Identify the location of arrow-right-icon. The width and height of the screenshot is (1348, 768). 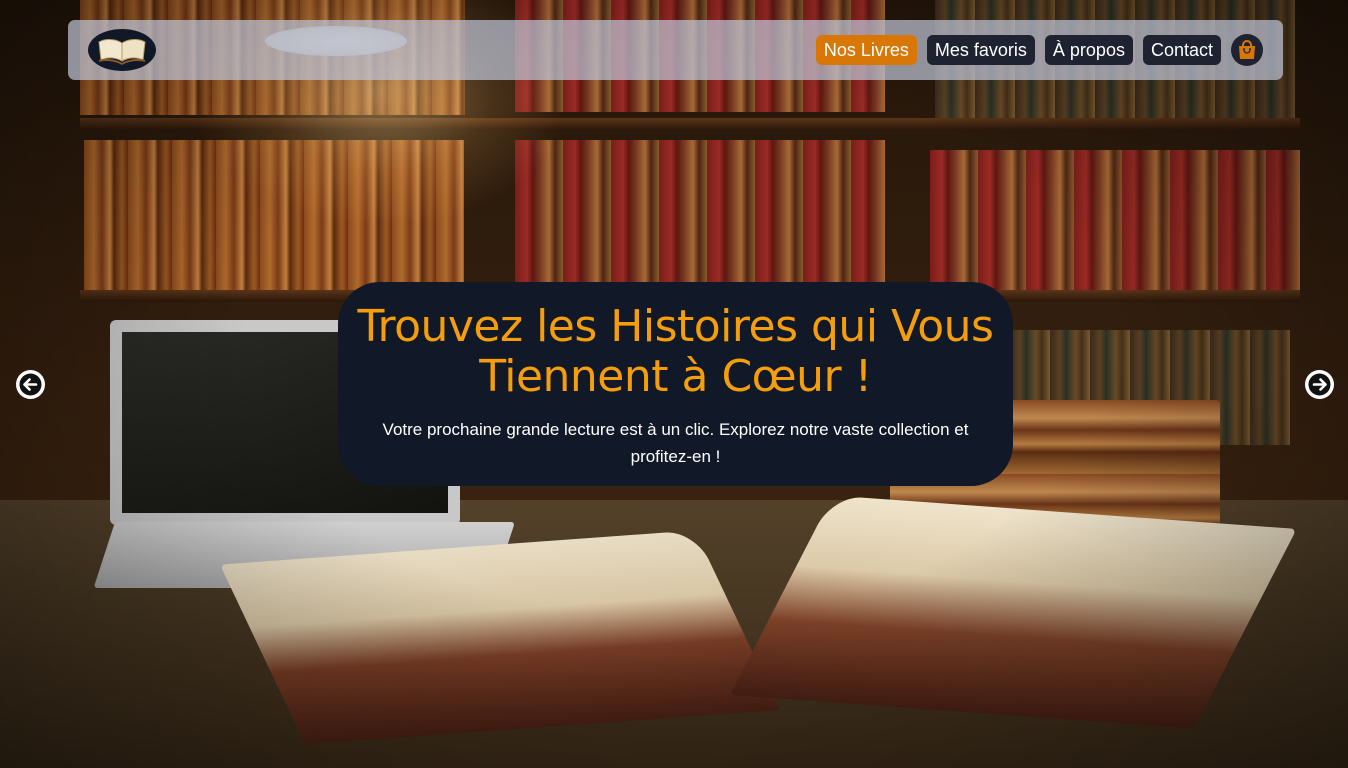
(1319, 384).